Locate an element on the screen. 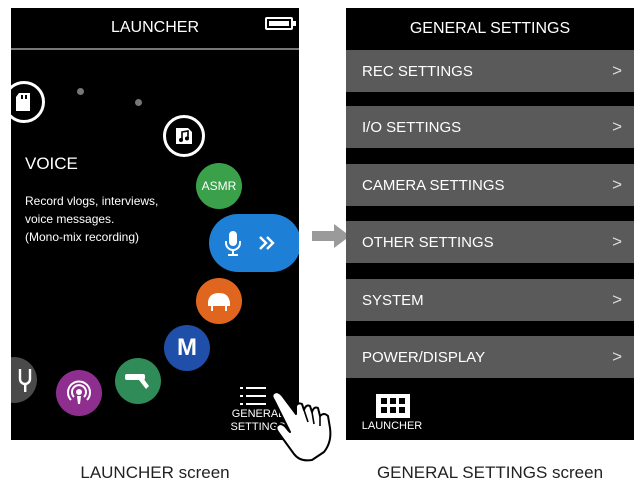 Image resolution: width=636 pixels, height=486 pixels. general-settings-title: GENERAL SETTINGS is located at coordinates (490, 28).